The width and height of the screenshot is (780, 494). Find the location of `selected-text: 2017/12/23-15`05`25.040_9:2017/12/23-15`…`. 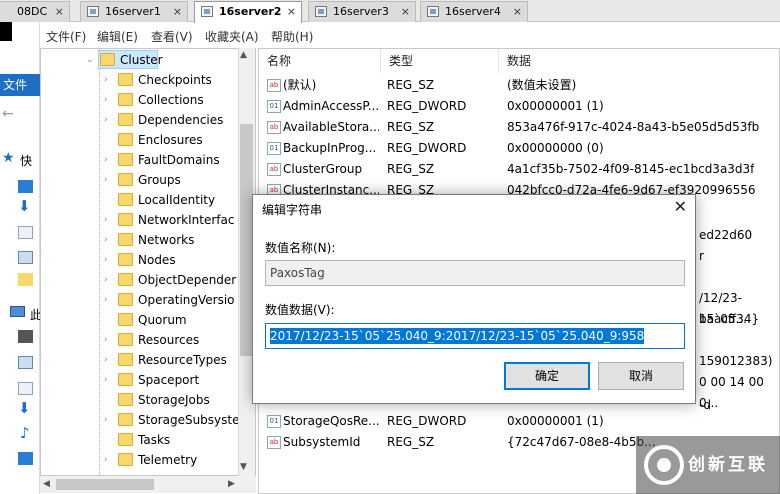

selected-text: 2017/12/23-15`05`25.040_9:2017/12/23-15`… is located at coordinates (457, 336).